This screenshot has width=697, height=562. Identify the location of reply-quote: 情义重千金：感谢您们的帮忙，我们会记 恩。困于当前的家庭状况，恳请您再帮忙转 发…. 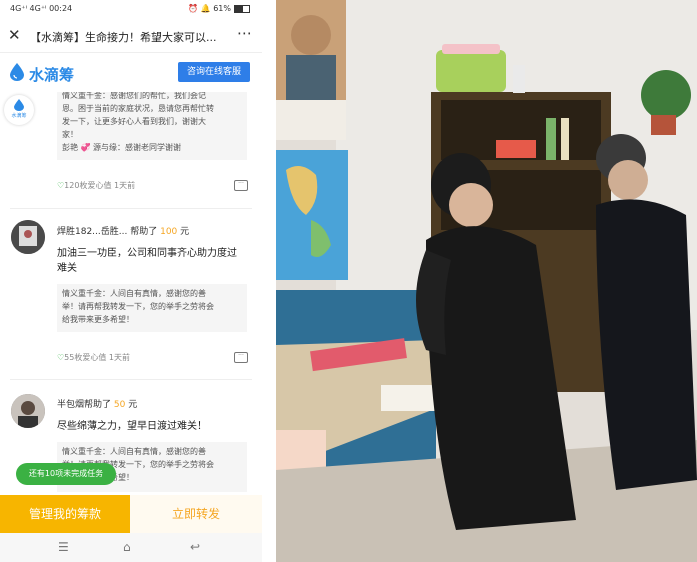
(152, 126).